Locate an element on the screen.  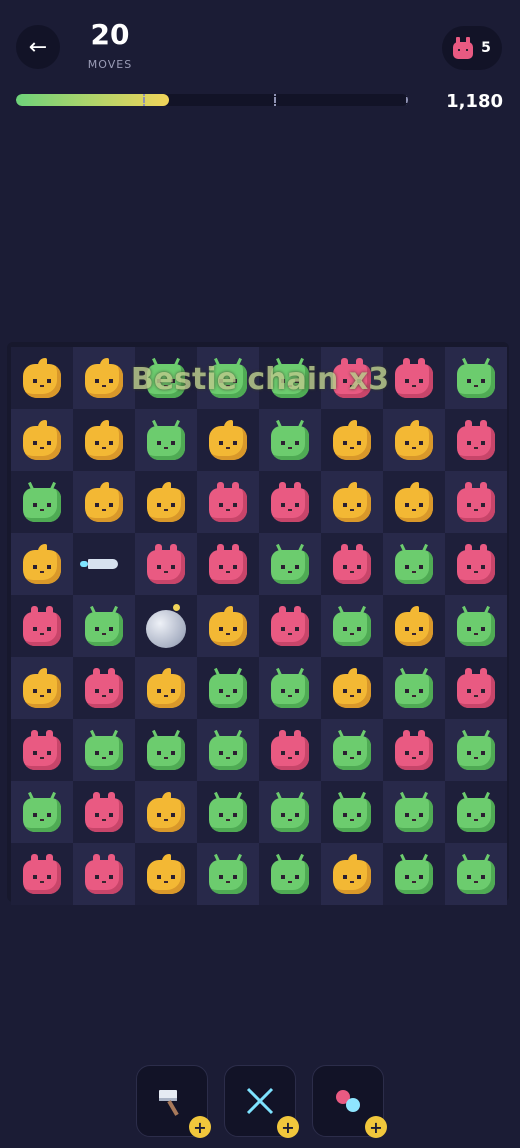
cross-booster-button: + is located at coordinates (261, 1101).